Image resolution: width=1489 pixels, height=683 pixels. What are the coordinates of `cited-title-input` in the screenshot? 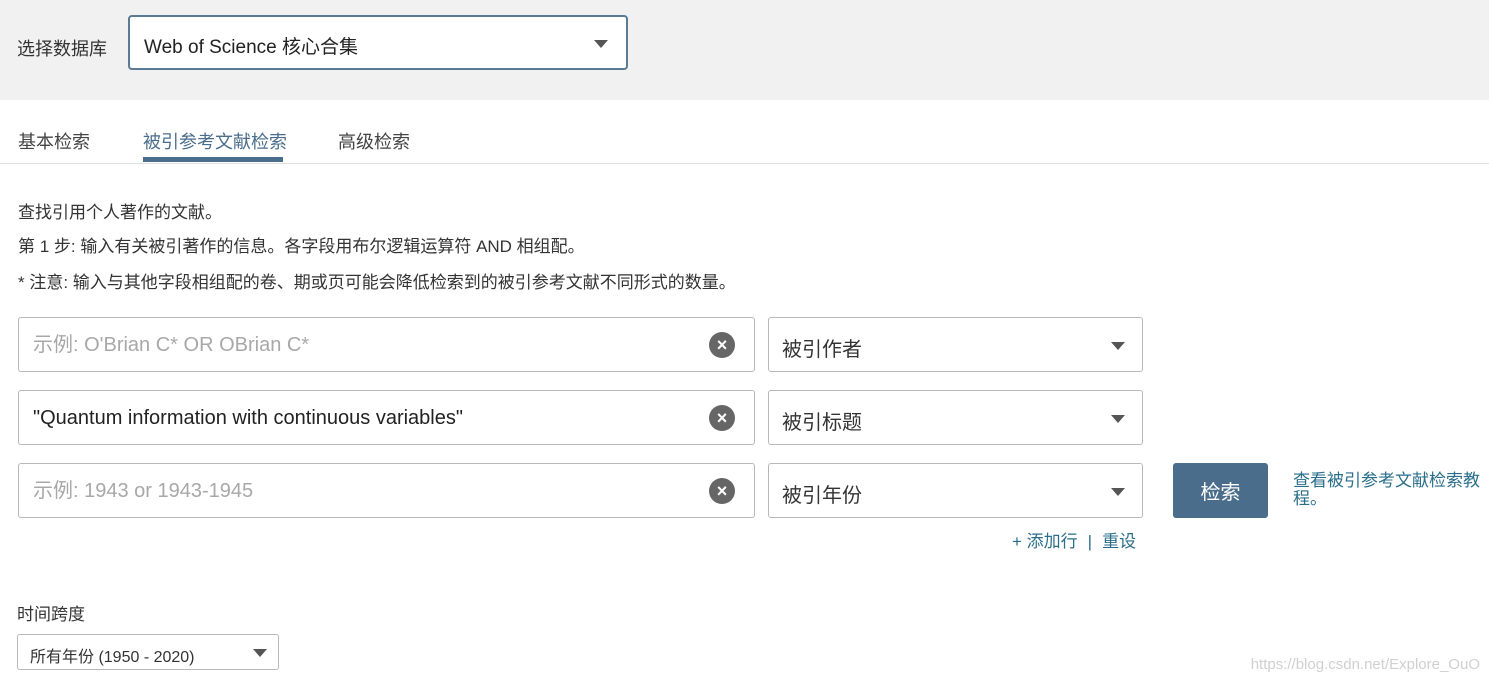 It's located at (368, 418).